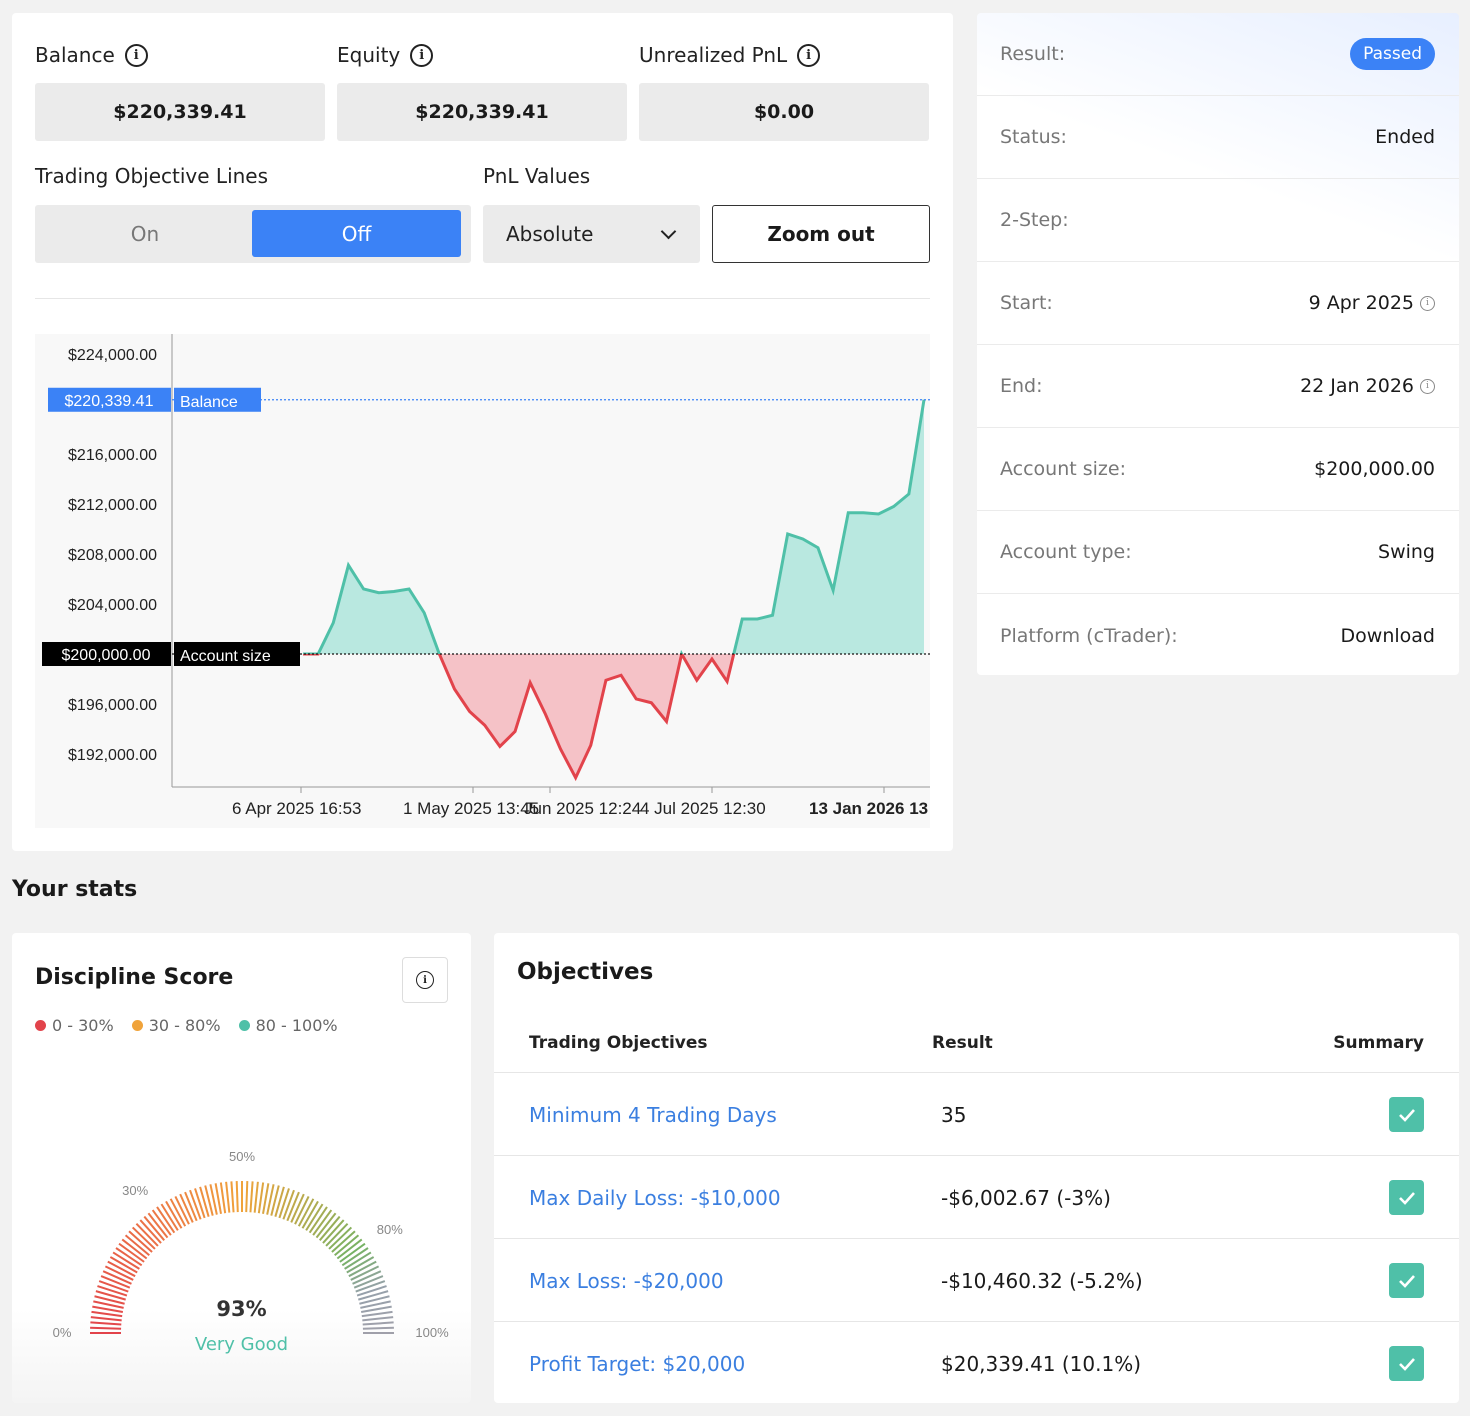 The height and width of the screenshot is (1416, 1470). Describe the element at coordinates (1217, 635) in the screenshot. I see `info-row-platform: Platform (cTrader): Download` at that location.